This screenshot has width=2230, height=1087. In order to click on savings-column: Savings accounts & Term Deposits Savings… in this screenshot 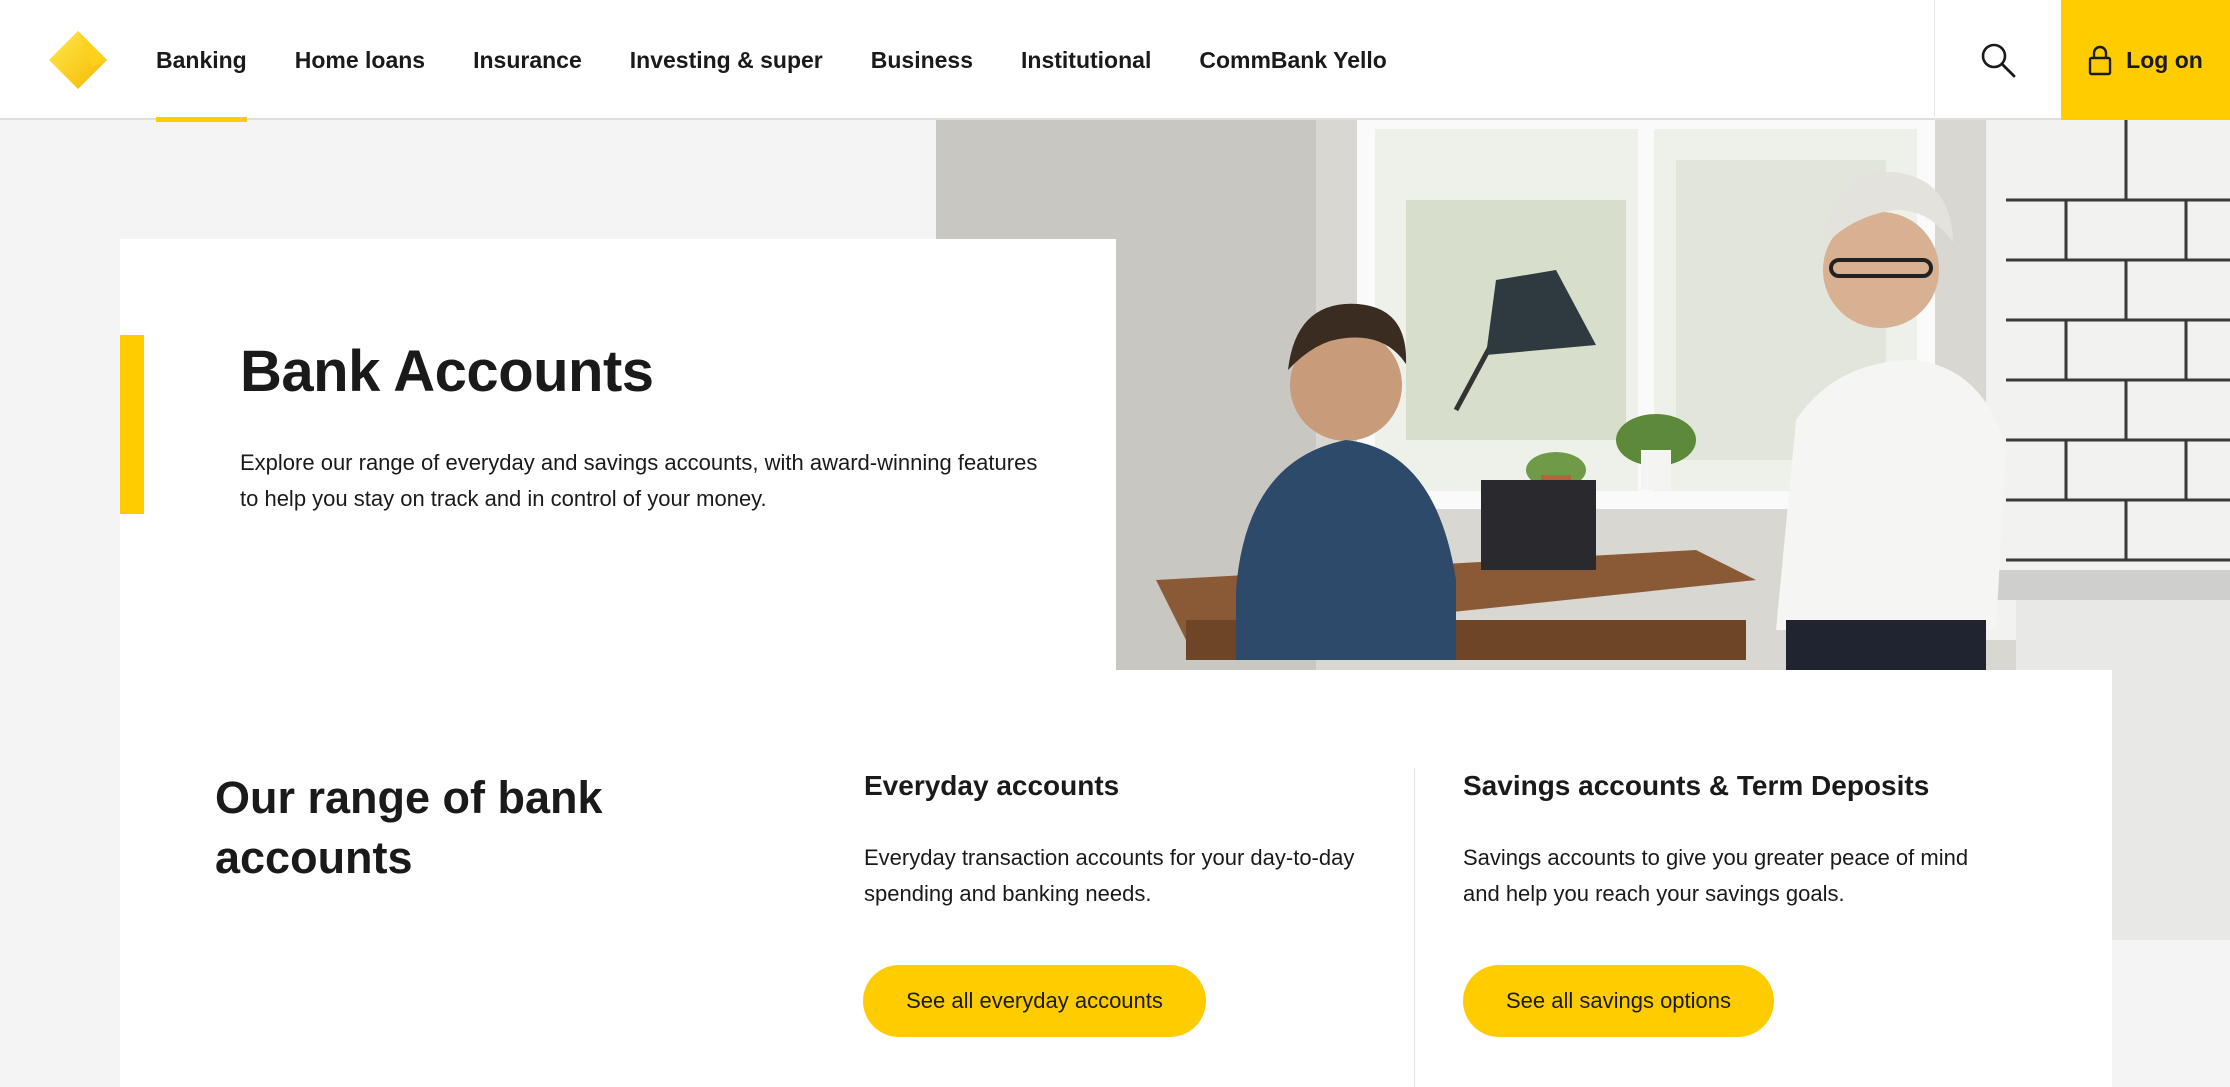, I will do `click(1733, 841)`.